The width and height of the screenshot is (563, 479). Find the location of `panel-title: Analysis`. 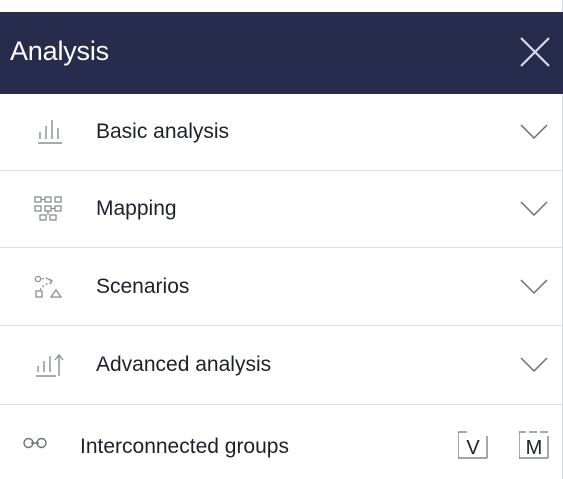

panel-title: Analysis is located at coordinates (59, 51).